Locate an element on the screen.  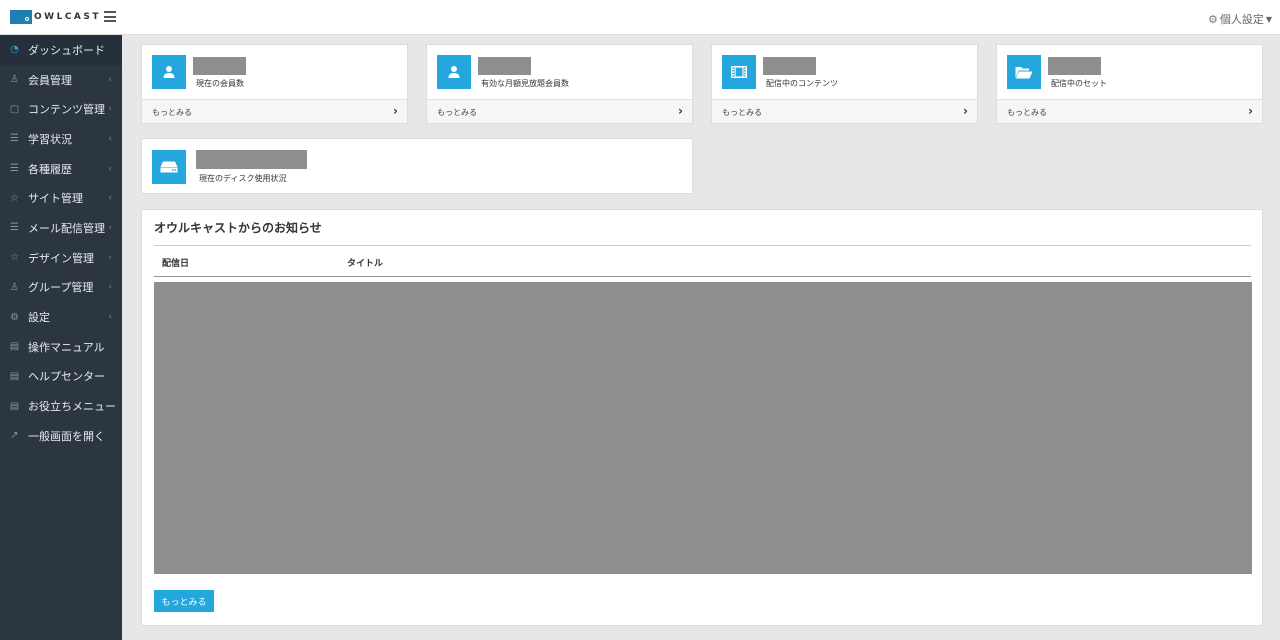
sidebar-item-label: 一般画面を開く is located at coordinates (66, 436).